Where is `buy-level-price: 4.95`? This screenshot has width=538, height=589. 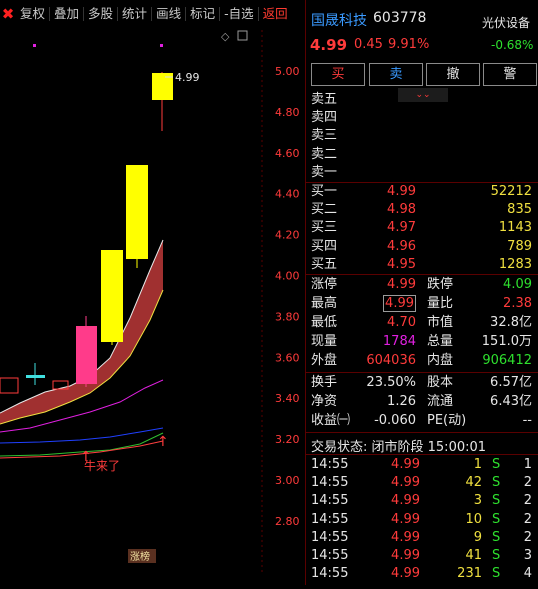
buy-level-price: 4.95 is located at coordinates (401, 264).